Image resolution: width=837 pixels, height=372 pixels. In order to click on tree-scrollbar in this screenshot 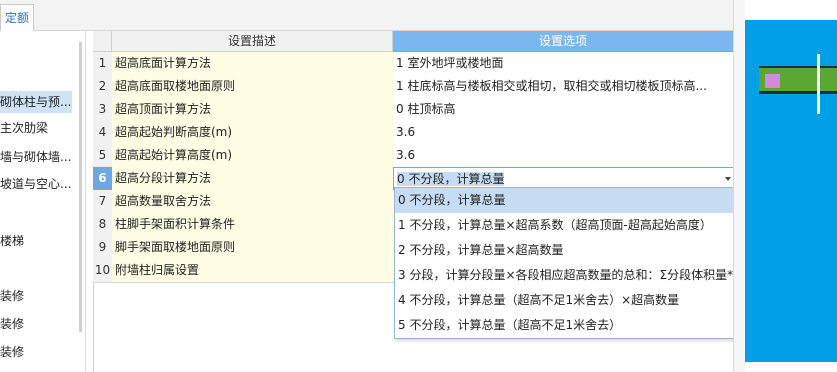, I will do `click(80, 187)`.